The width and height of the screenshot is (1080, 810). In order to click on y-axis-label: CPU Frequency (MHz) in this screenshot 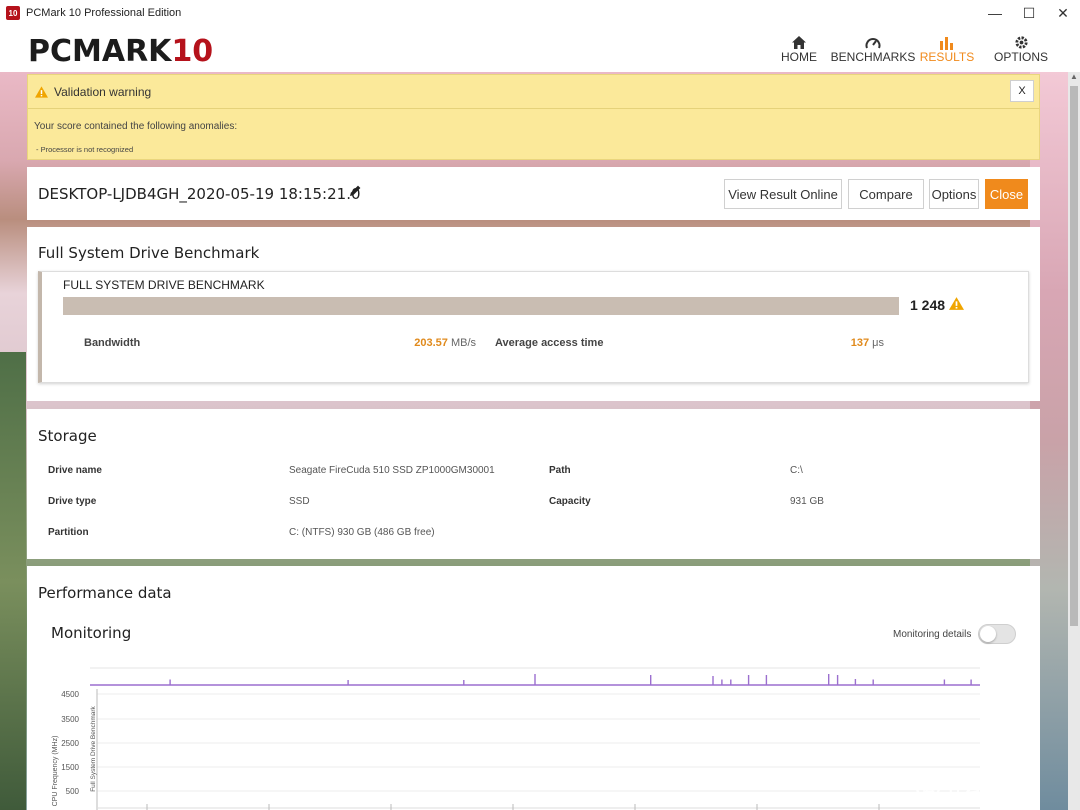, I will do `click(55, 771)`.